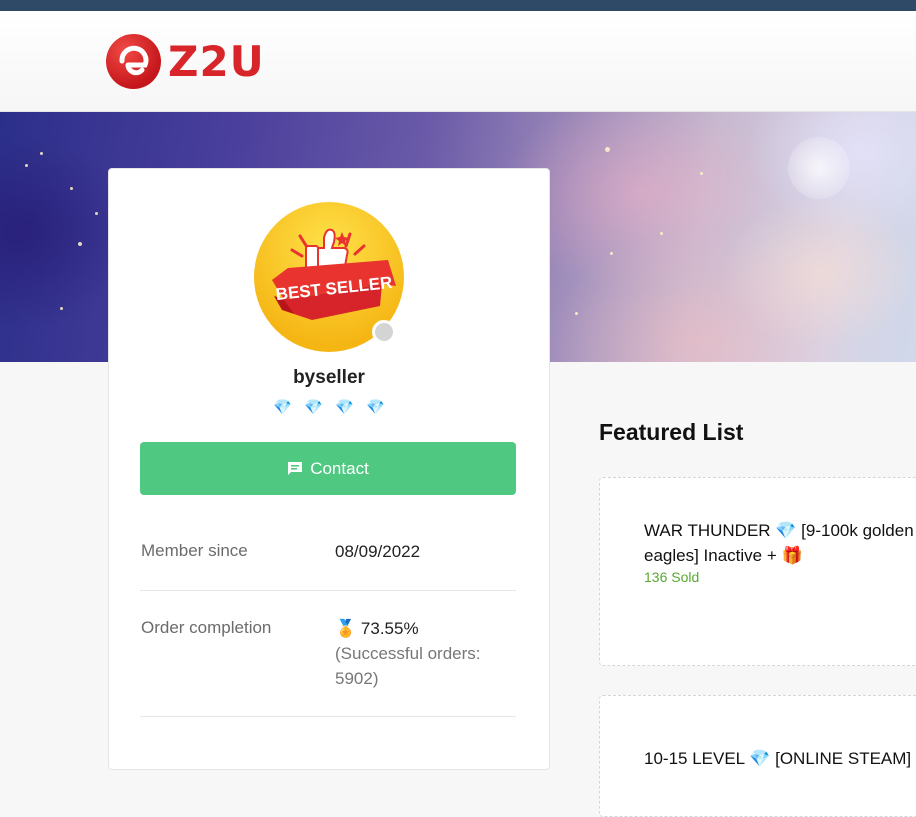  I want to click on medal-icon: 🏅, so click(346, 628).